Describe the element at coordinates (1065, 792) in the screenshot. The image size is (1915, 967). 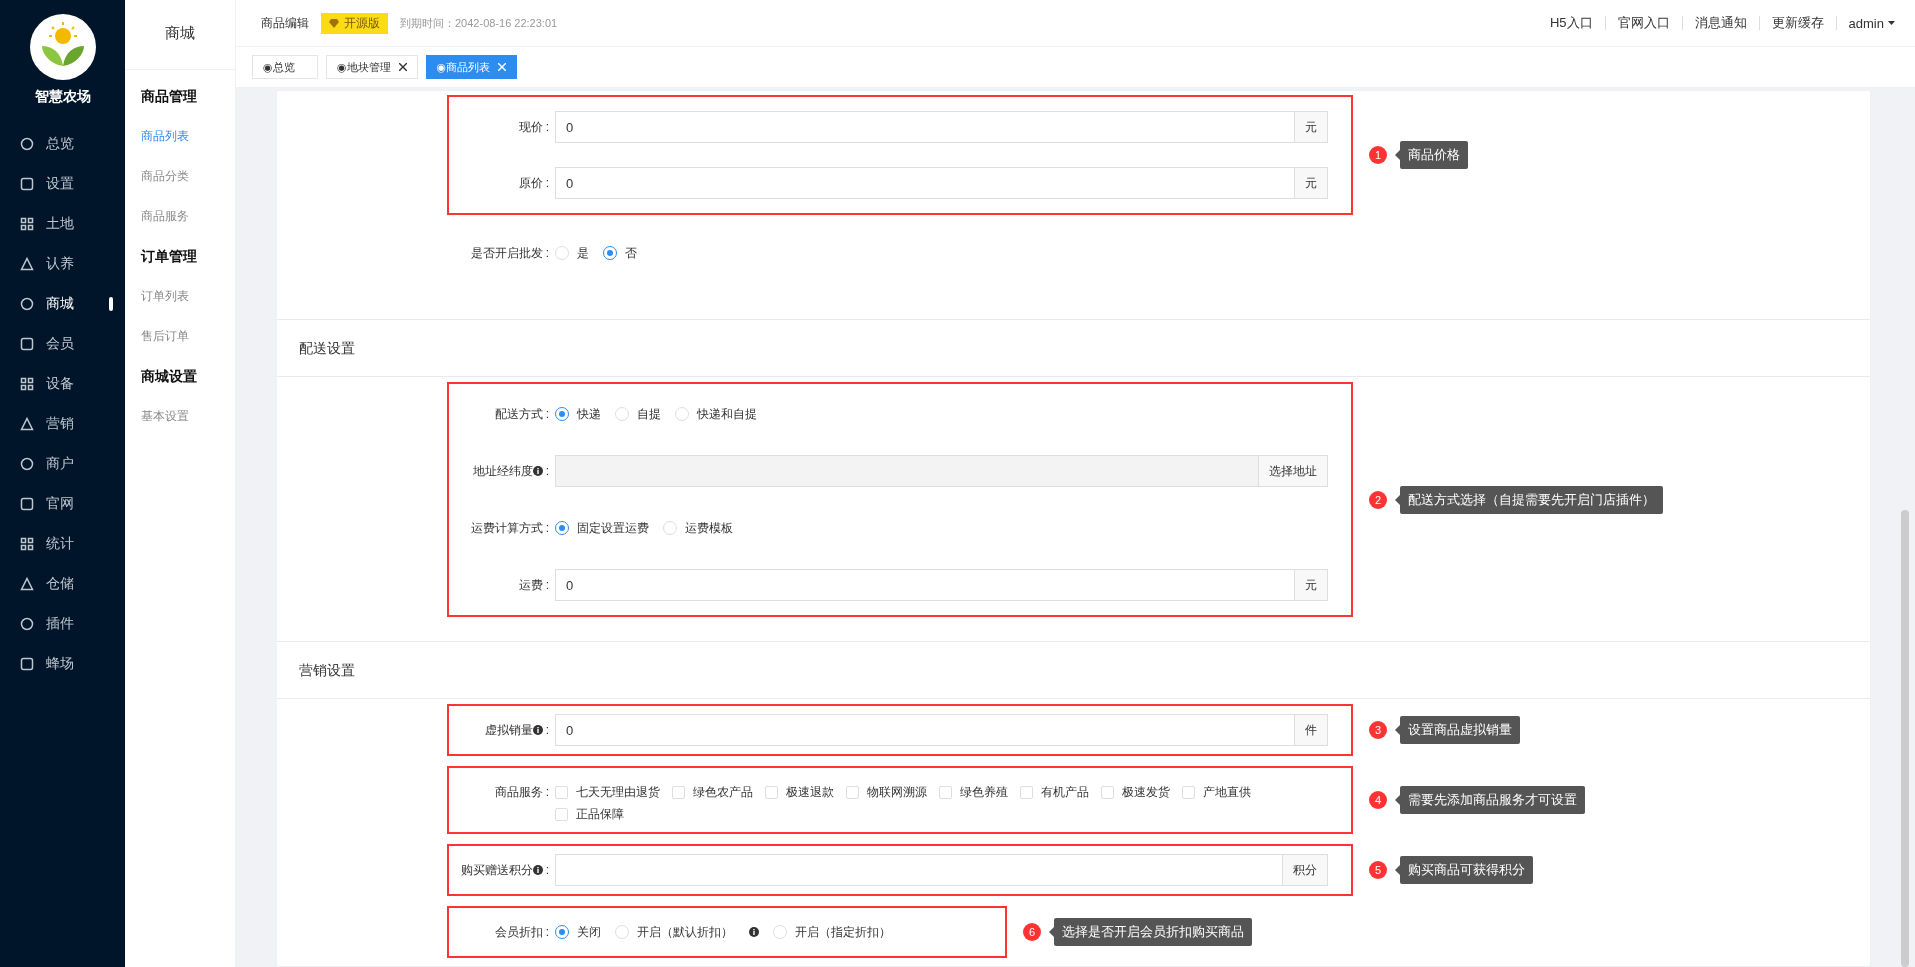
I see `option-label: 有机产品` at that location.